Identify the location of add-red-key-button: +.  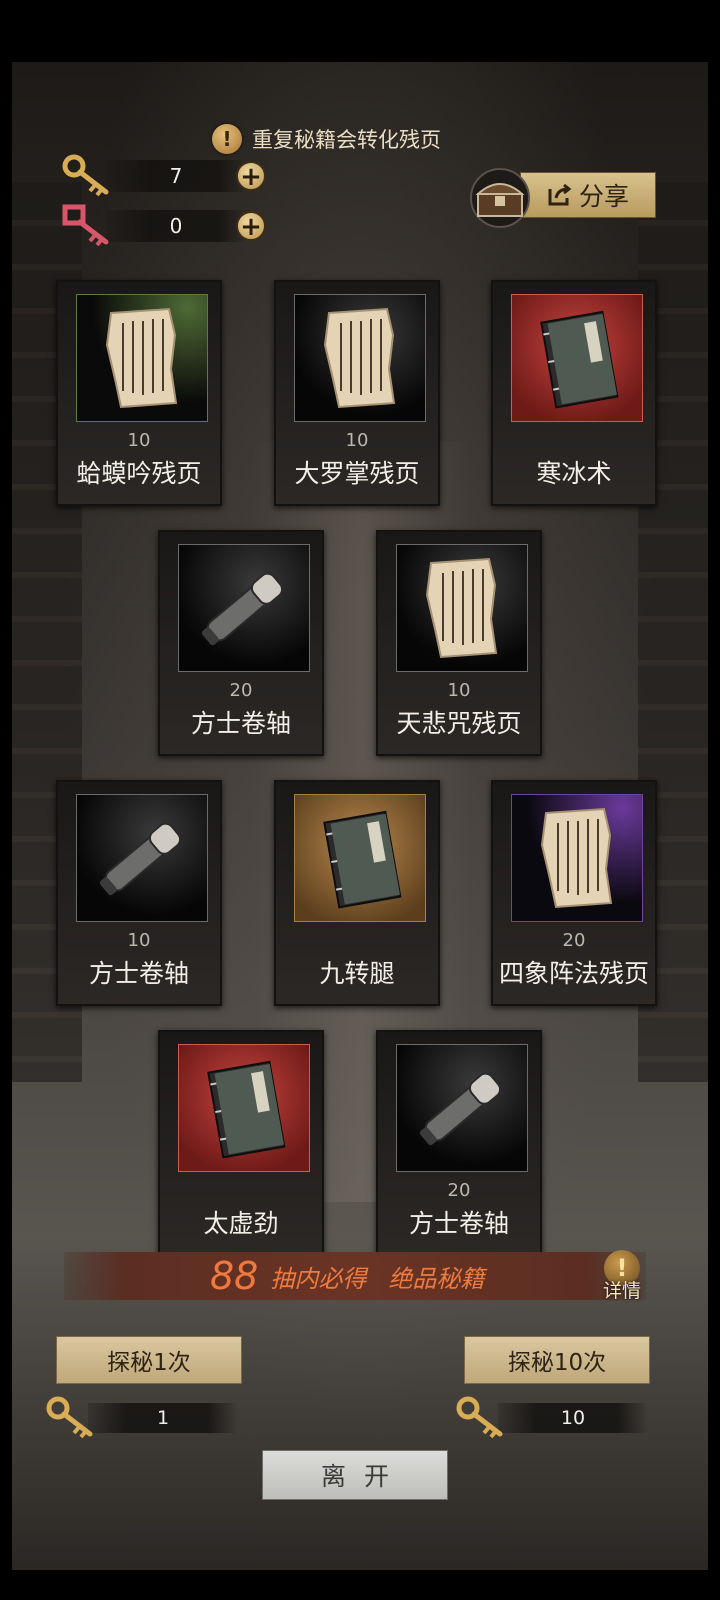
(251, 226).